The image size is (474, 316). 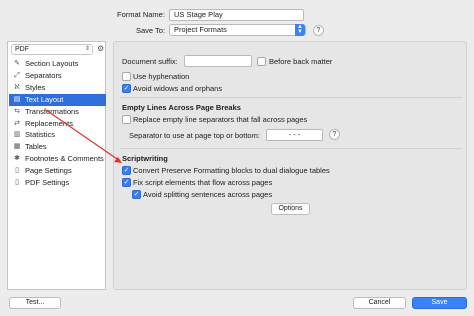 What do you see at coordinates (379, 303) in the screenshot?
I see `cancel-button: Cancel` at bounding box center [379, 303].